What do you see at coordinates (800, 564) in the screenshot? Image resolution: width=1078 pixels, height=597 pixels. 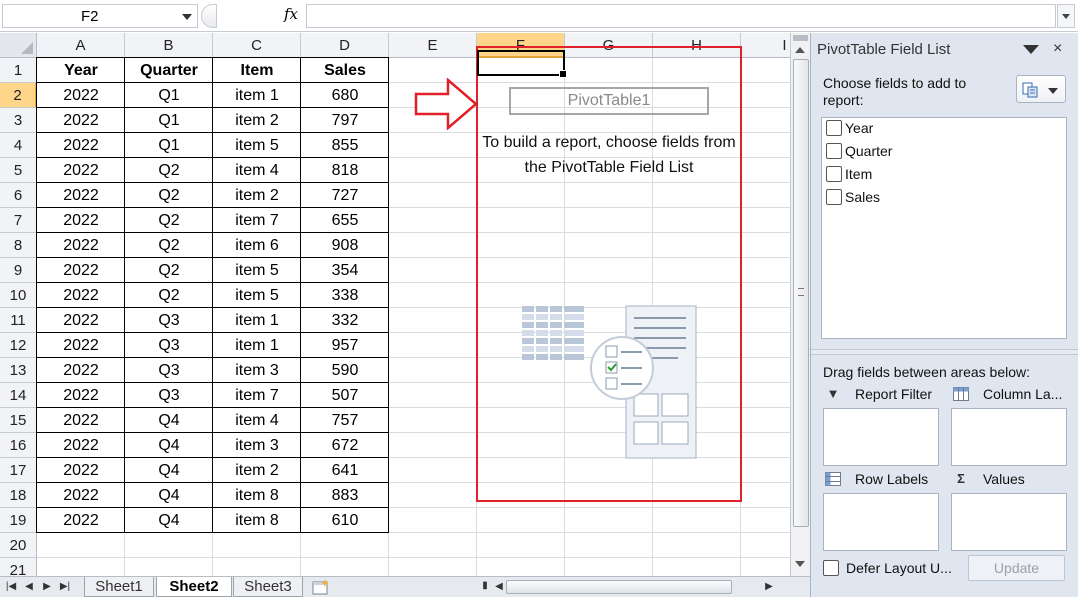 I see `scroll-down-icon` at bounding box center [800, 564].